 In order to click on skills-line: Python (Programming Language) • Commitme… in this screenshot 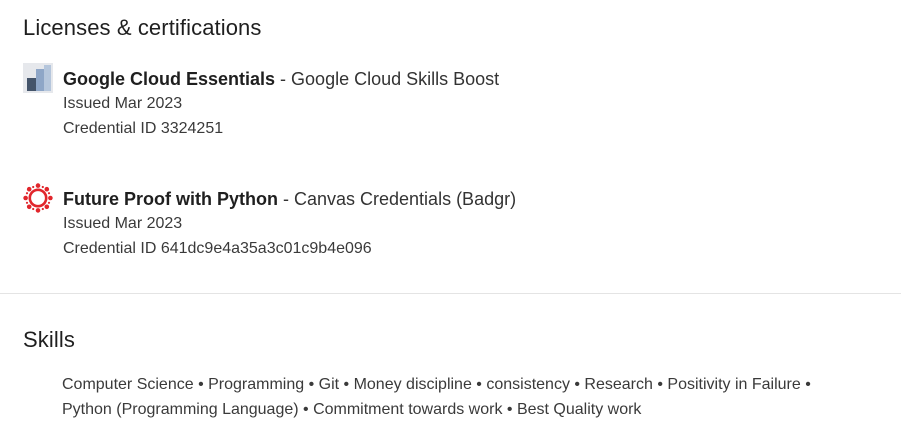, I will do `click(352, 409)`.